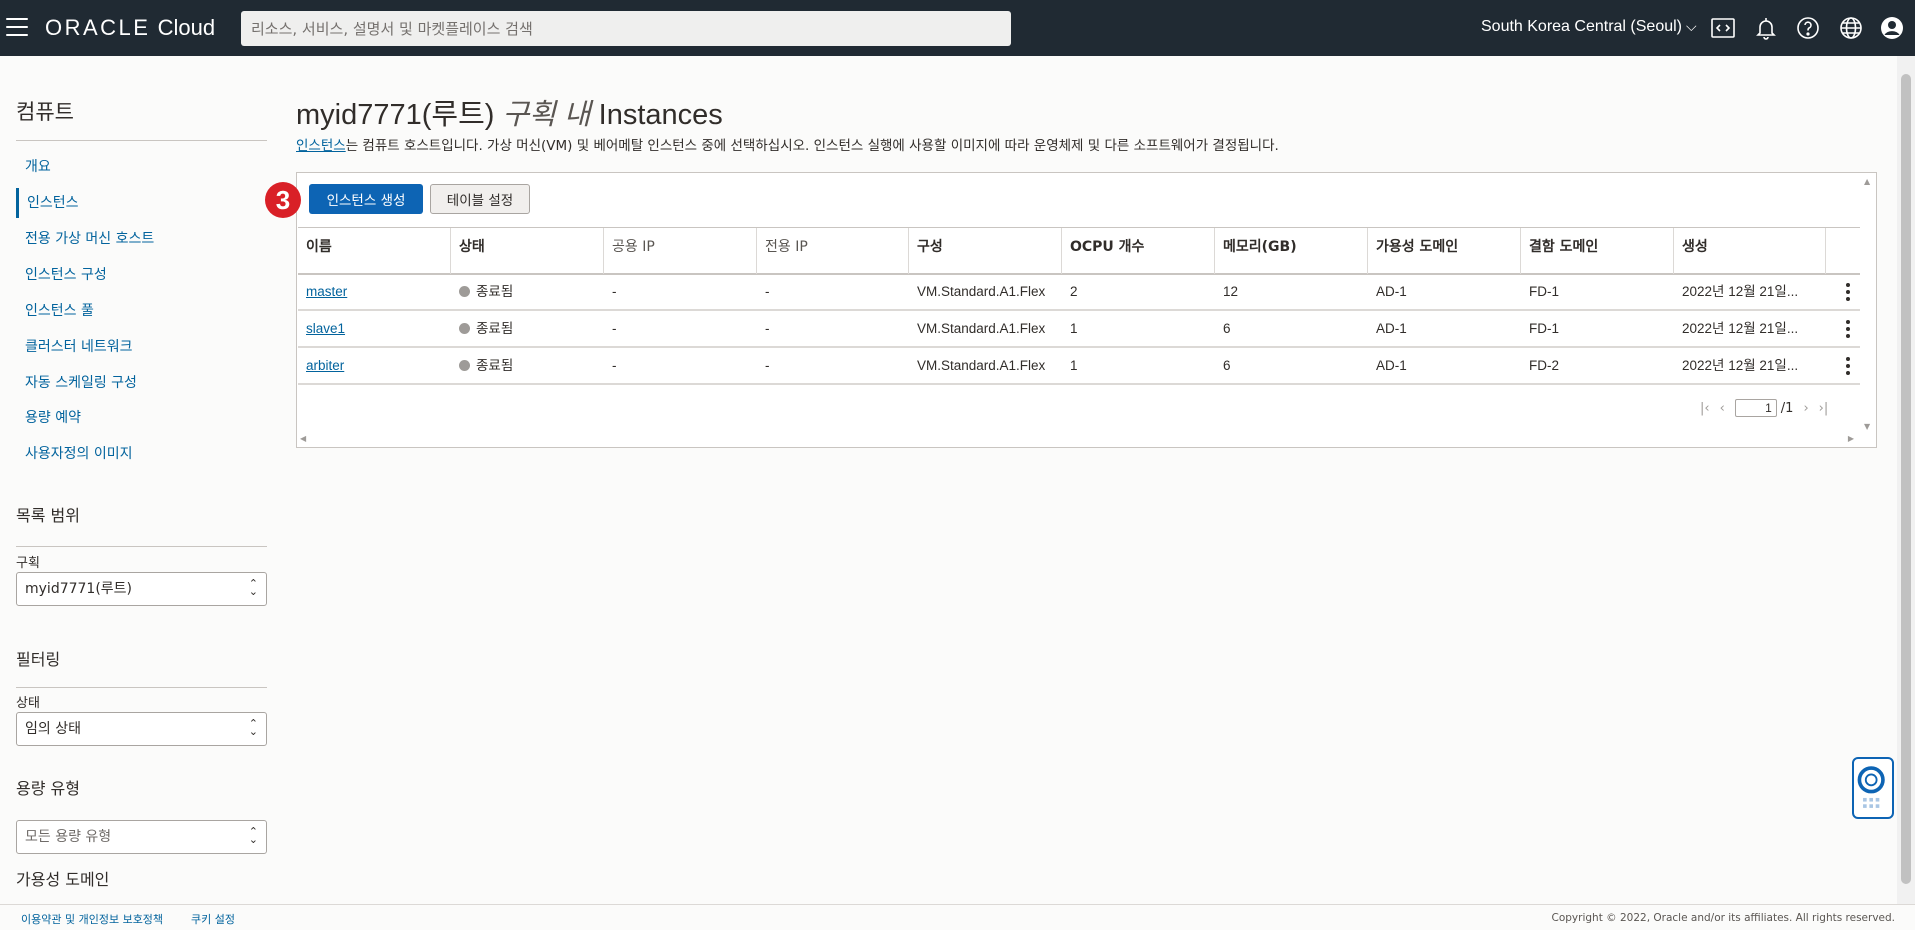 The image size is (1915, 930). What do you see at coordinates (141, 418) in the screenshot?
I see `sidebar-item-capacity-reservations: 용량 예약` at bounding box center [141, 418].